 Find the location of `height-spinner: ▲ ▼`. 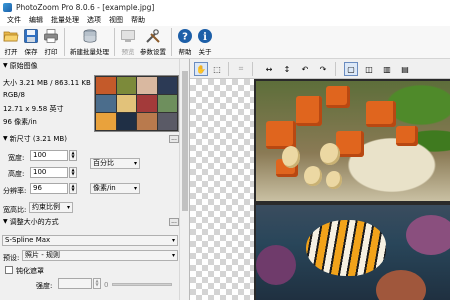

height-spinner: ▲ ▼ is located at coordinates (73, 172).